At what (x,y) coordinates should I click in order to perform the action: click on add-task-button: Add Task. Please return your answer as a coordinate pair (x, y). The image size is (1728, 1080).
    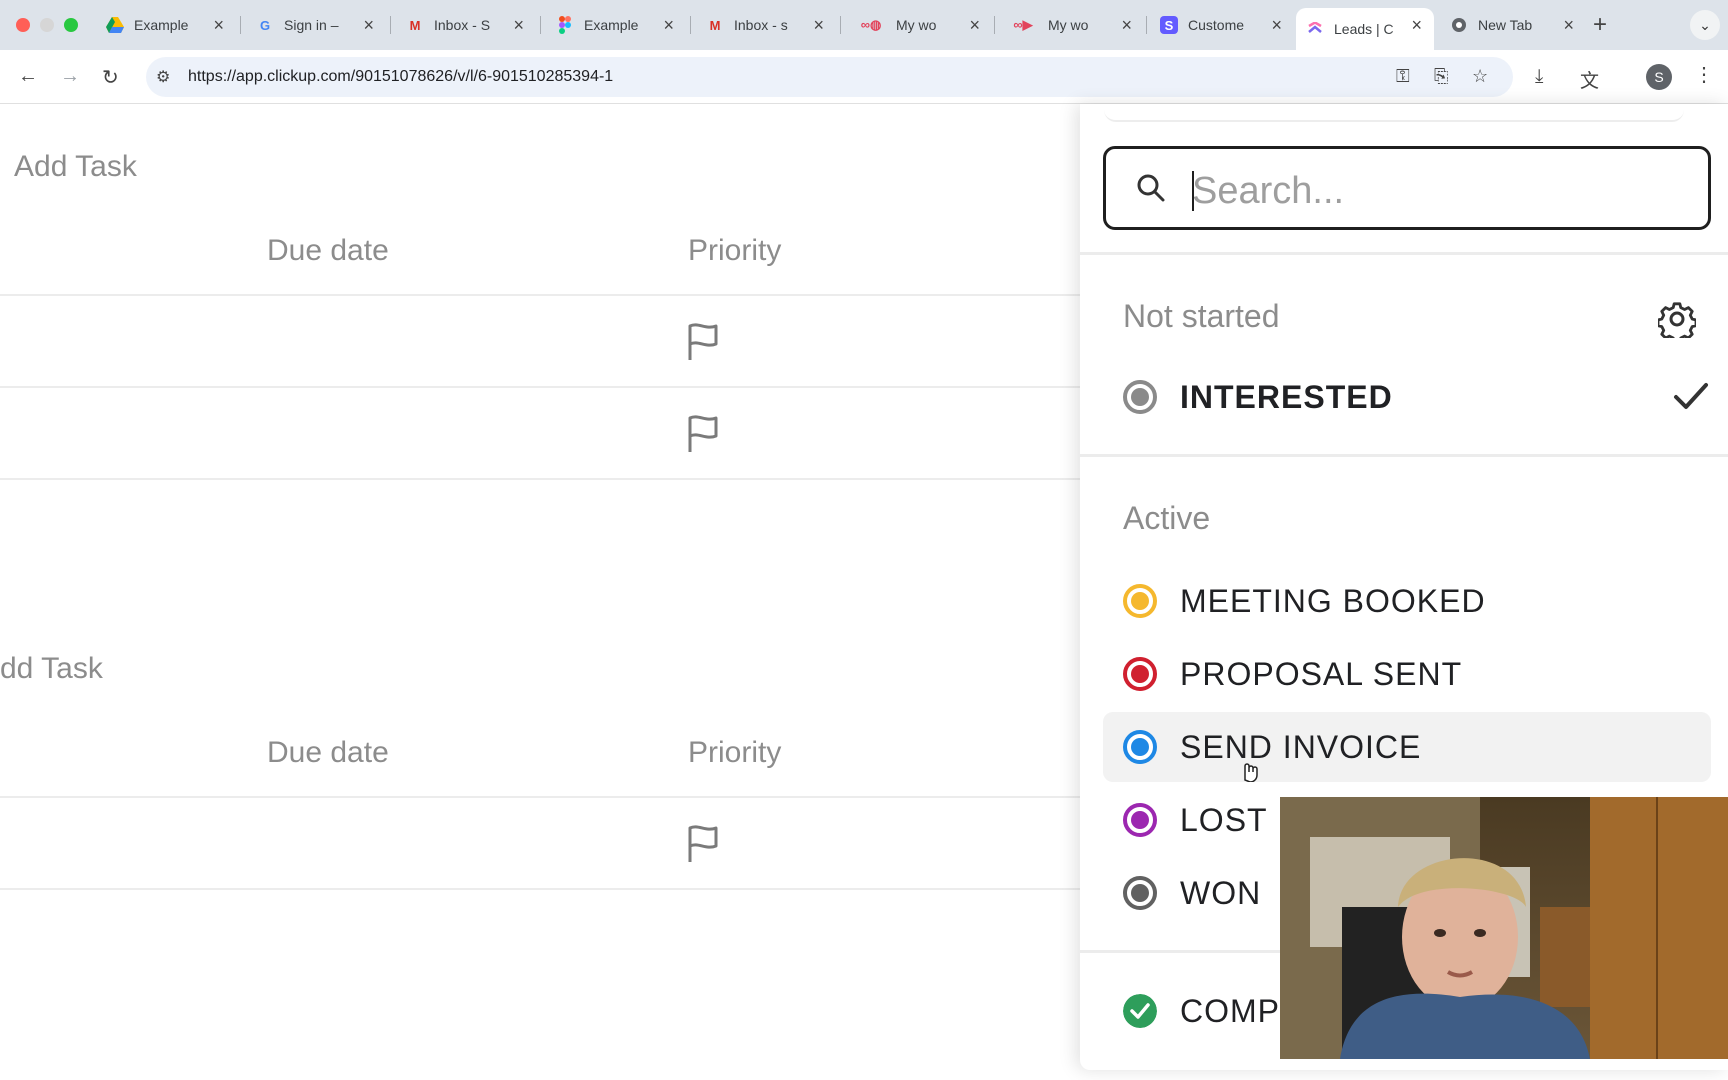
    Looking at the image, I should click on (75, 167).